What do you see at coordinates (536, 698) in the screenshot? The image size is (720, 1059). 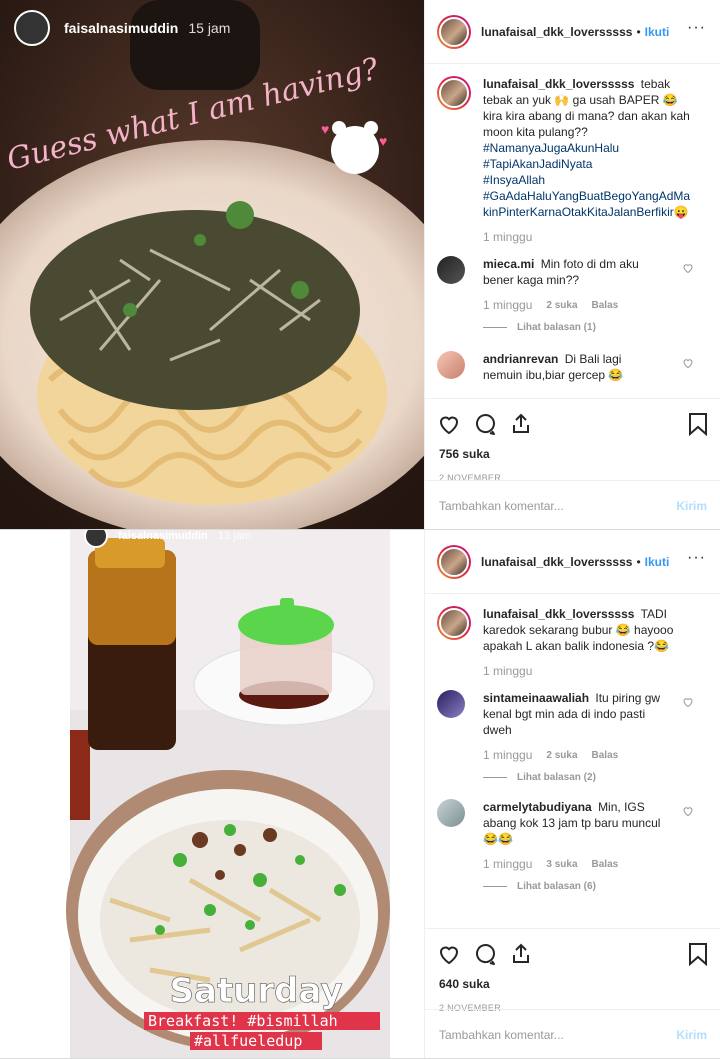 I see `comment-username: sintameinaawaliah` at bounding box center [536, 698].